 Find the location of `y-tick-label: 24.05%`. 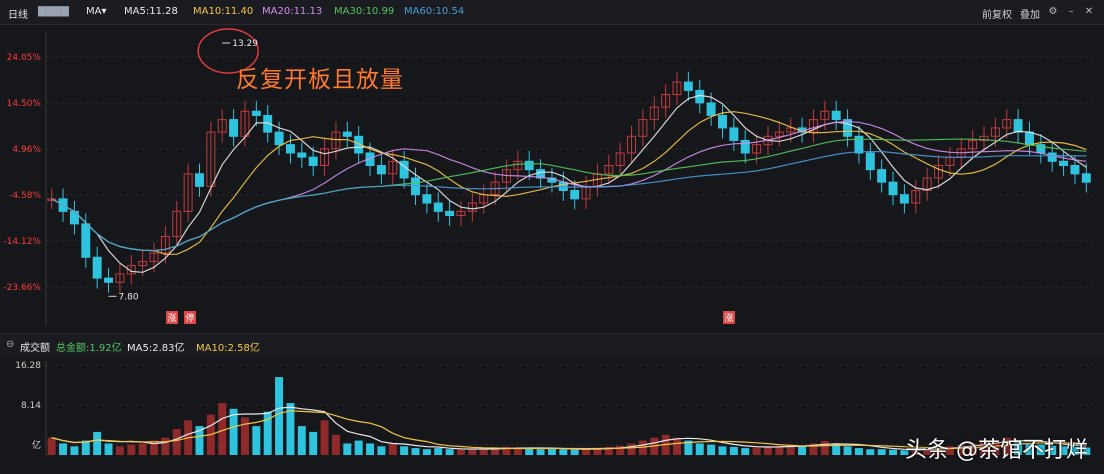

y-tick-label: 24.05% is located at coordinates (24, 58).